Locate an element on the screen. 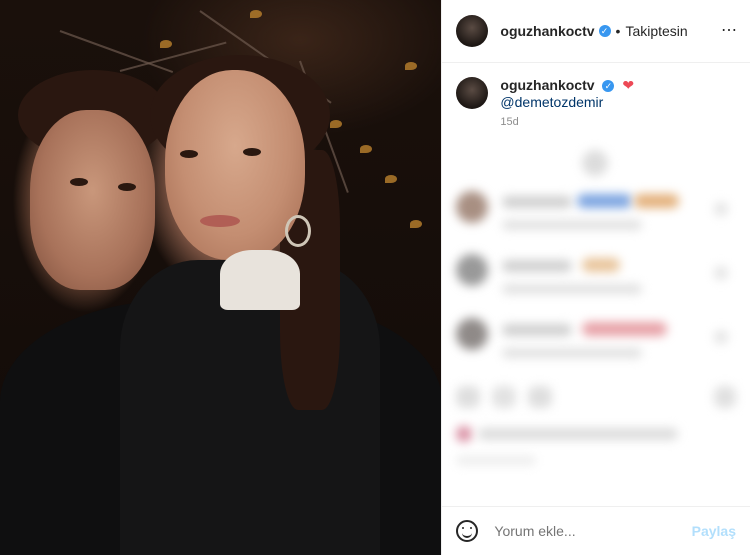  post-time: 15d is located at coordinates (509, 122).